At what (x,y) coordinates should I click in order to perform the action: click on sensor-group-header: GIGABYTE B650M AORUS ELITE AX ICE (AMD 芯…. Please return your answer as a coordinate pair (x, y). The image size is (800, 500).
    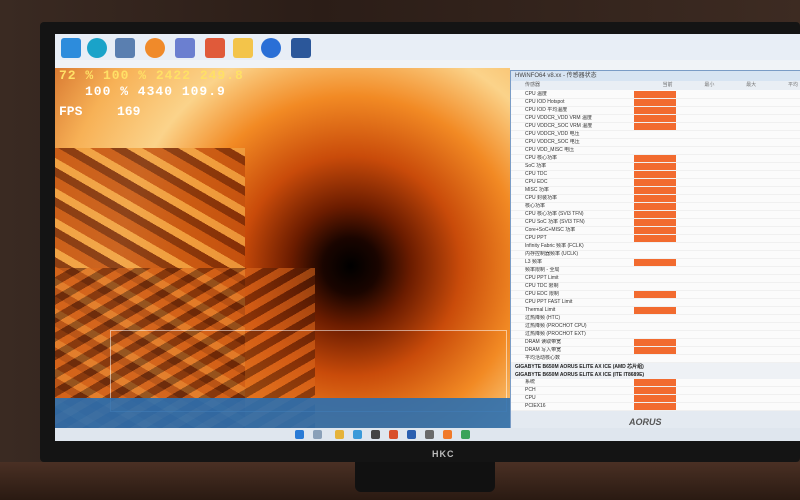
    Looking at the image, I should click on (655, 367).